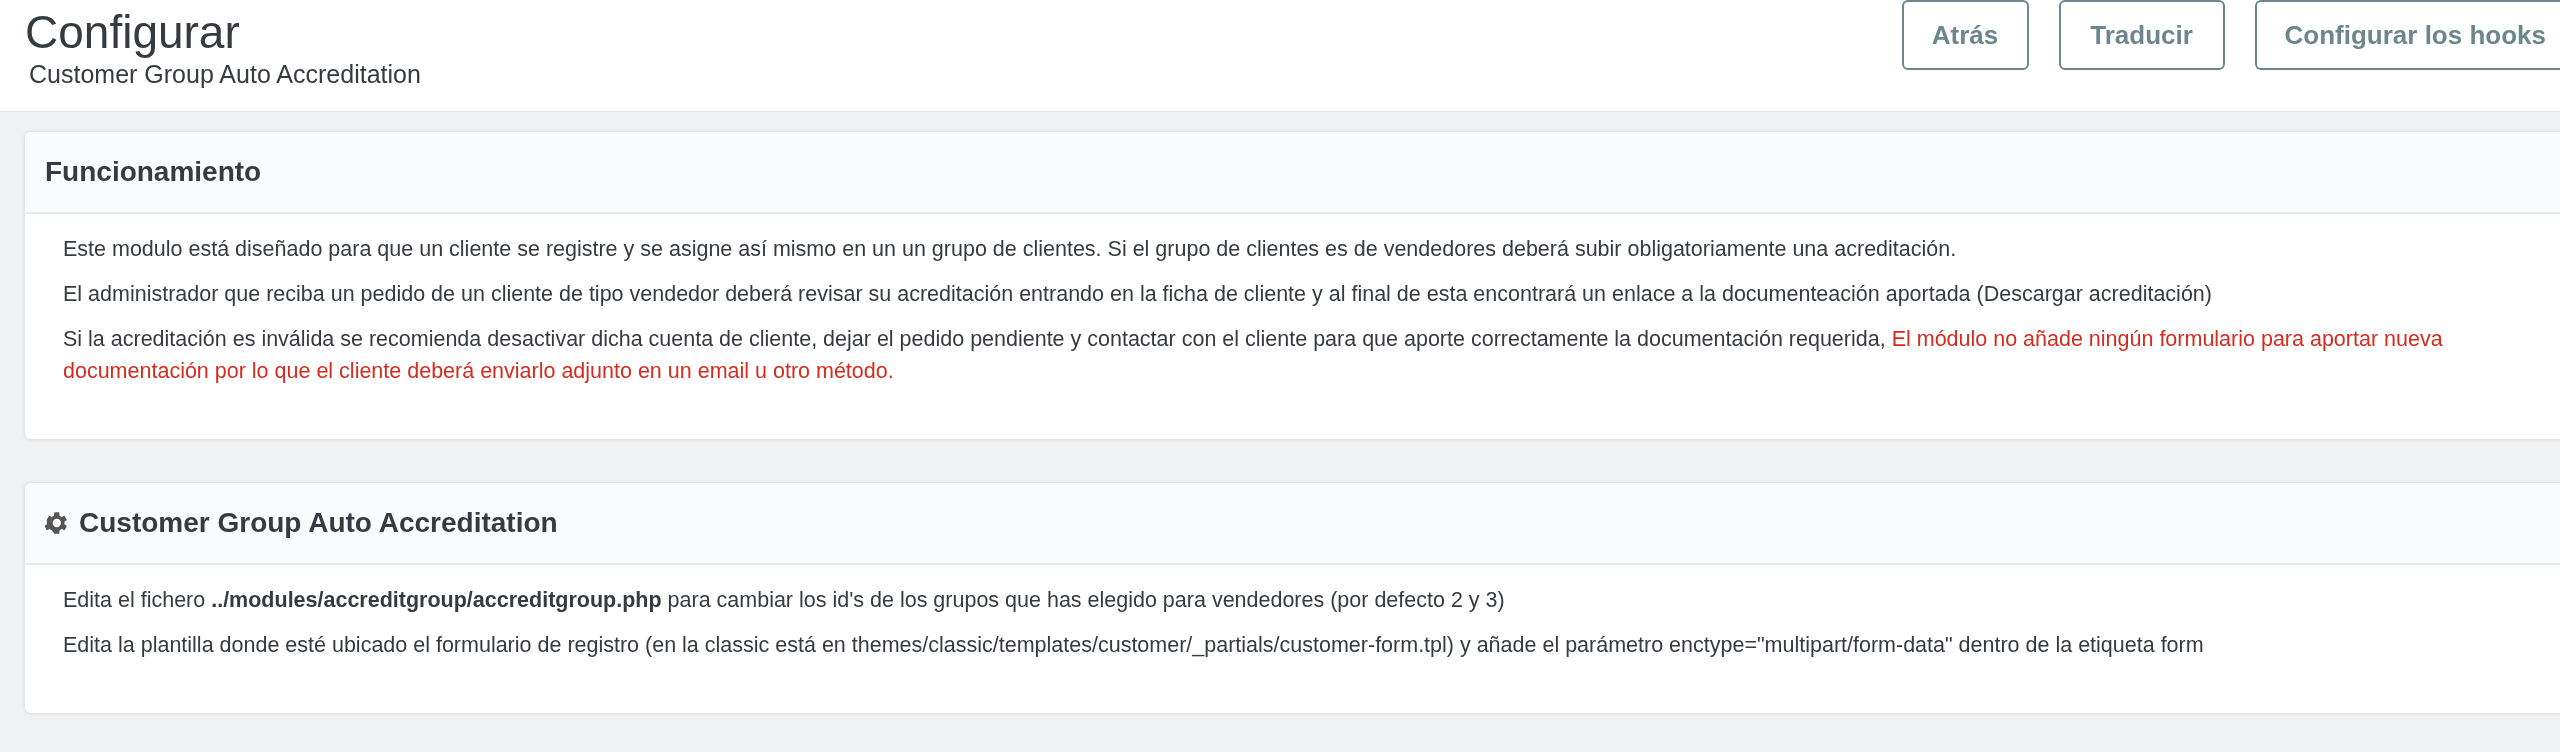 Image resolution: width=2560 pixels, height=752 pixels. What do you see at coordinates (1965, 35) in the screenshot?
I see `toolbar-button: Atrás` at bounding box center [1965, 35].